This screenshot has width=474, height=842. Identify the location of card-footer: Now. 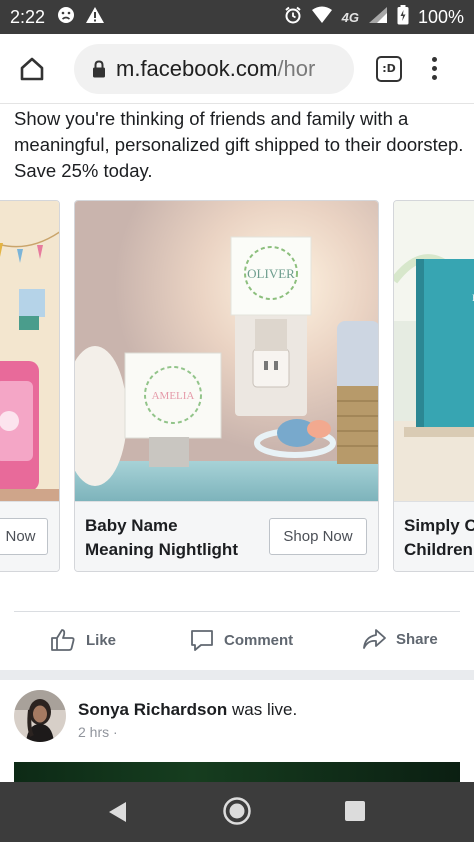
(29, 536).